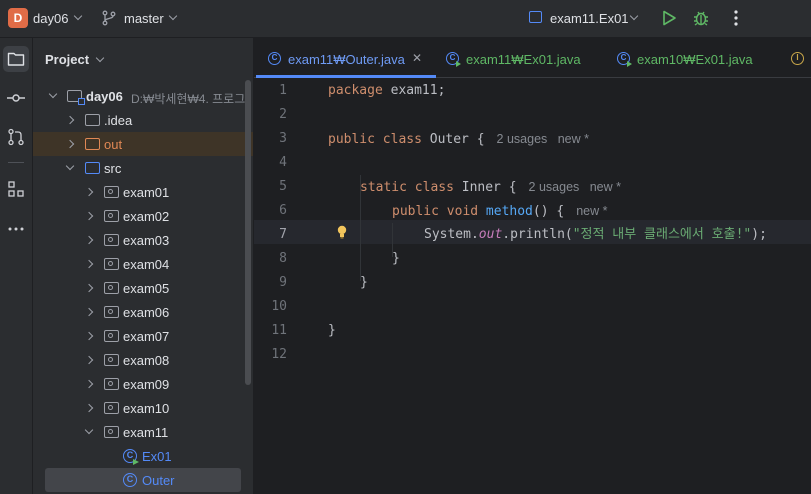 The image size is (811, 494). I want to click on toolstrip-divider, so click(16, 162).